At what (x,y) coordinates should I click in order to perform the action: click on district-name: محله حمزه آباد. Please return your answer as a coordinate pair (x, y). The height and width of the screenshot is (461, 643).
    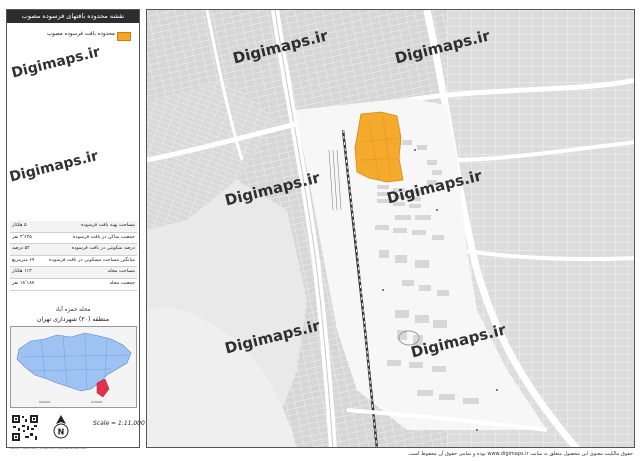
    Looking at the image, I should click on (73, 310).